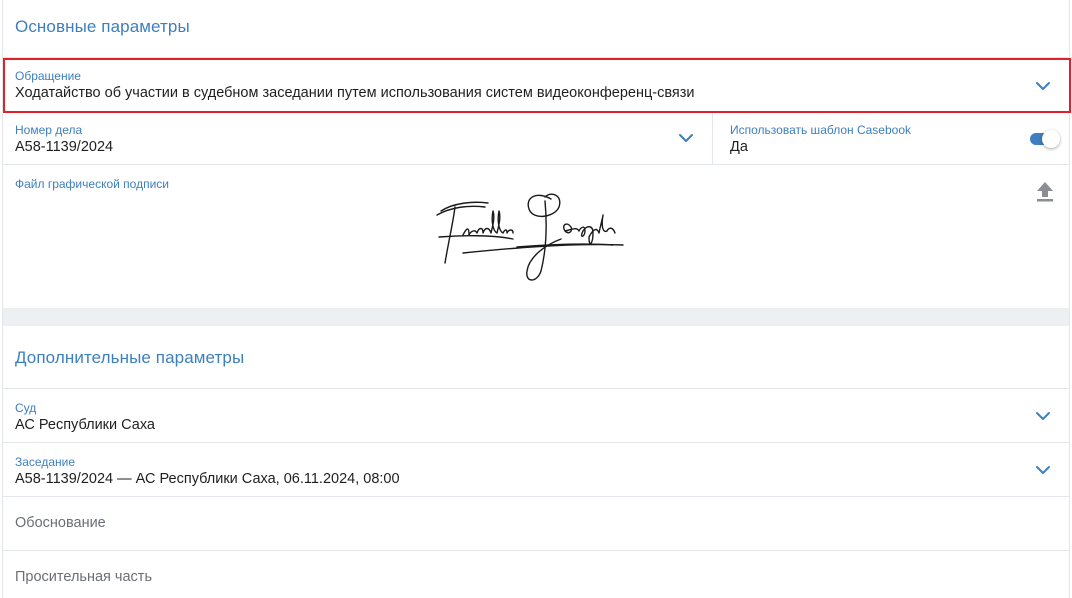  I want to click on casebook-template-toggle, so click(1045, 139).